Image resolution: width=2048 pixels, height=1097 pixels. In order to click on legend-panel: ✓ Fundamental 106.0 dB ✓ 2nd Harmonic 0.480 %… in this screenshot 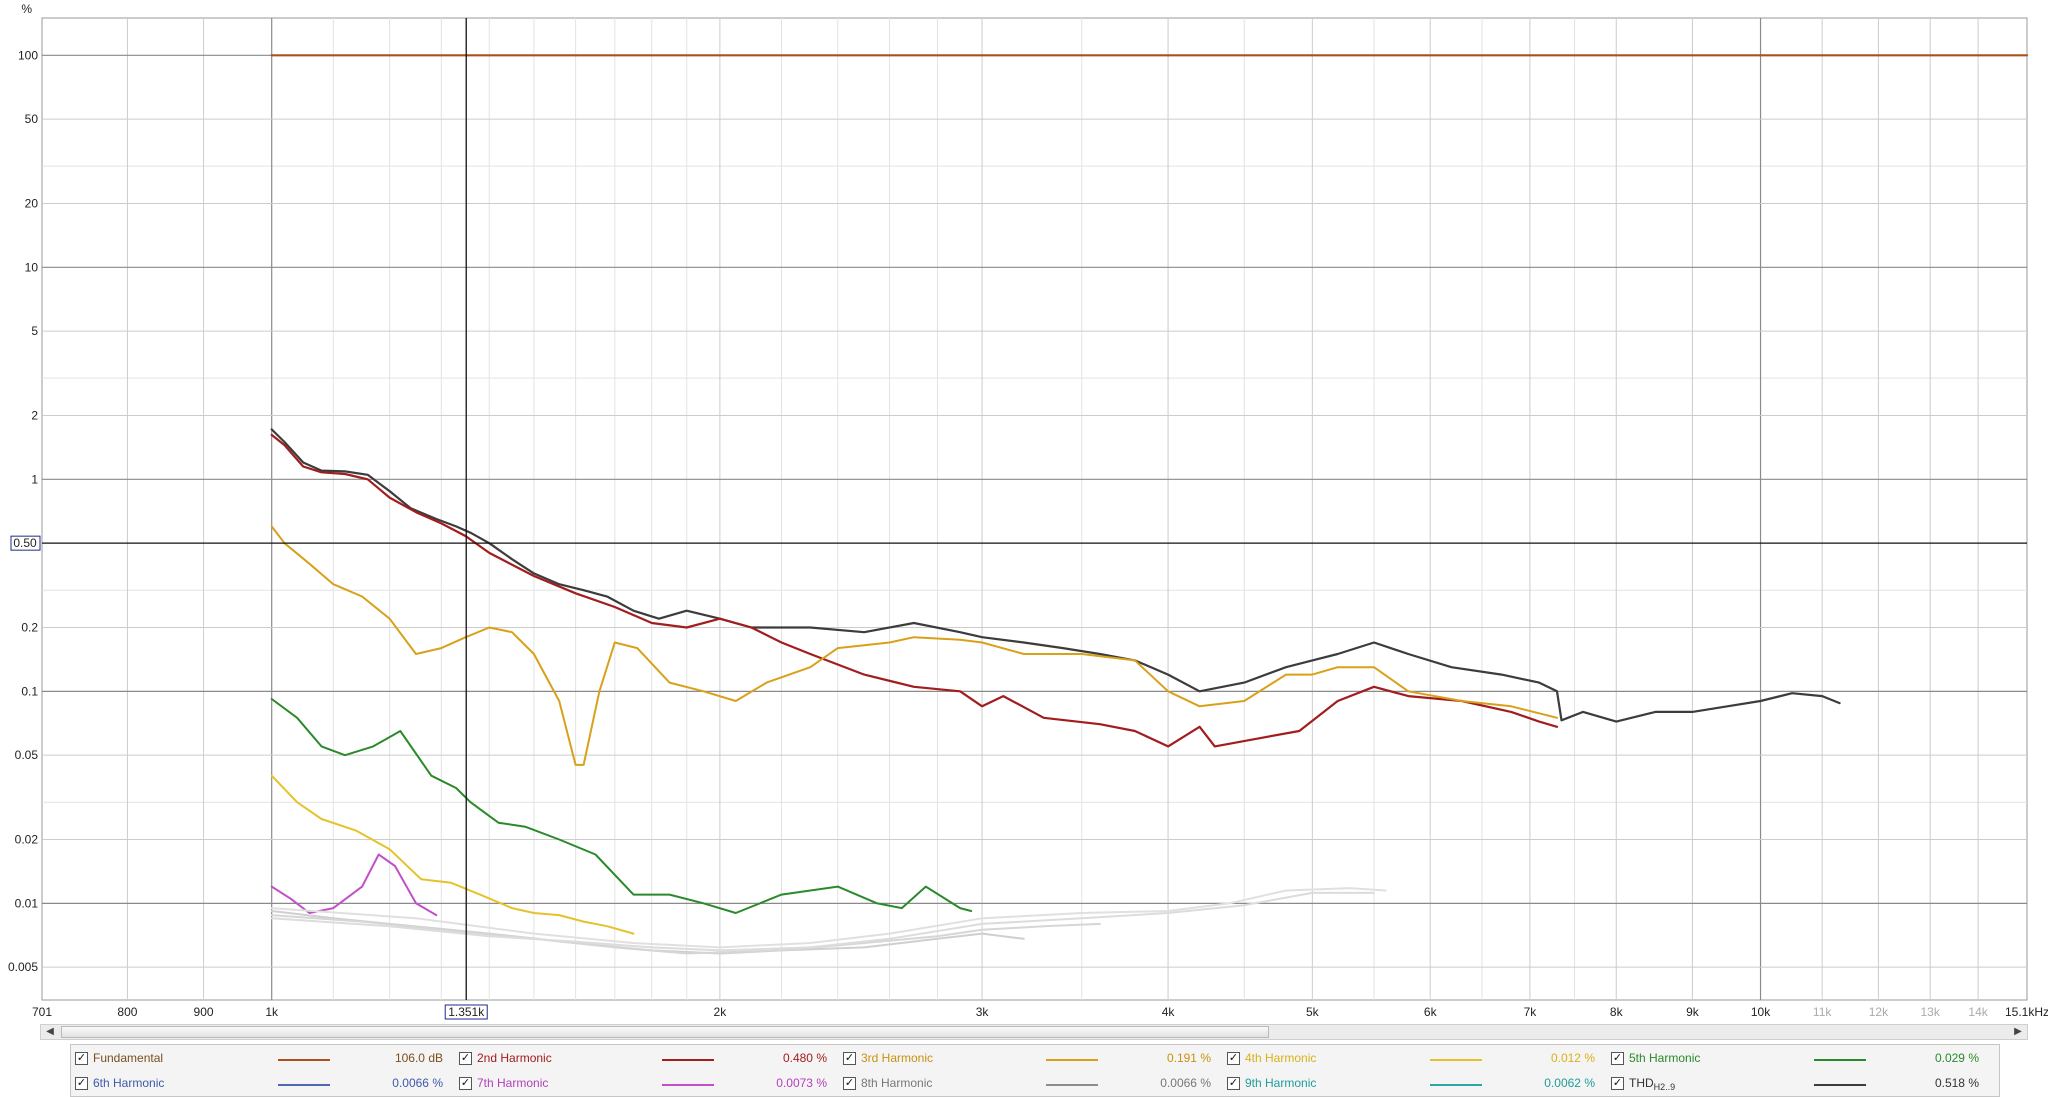, I will do `click(1035, 1070)`.